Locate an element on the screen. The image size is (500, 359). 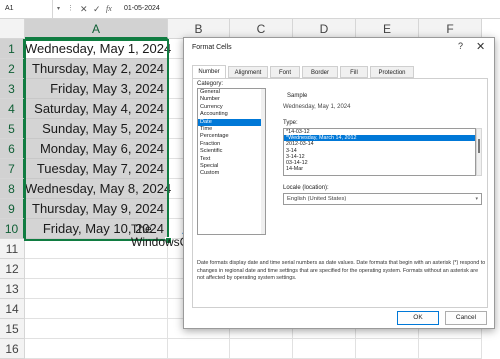
row-header-3: 3 is located at coordinates (12, 89).